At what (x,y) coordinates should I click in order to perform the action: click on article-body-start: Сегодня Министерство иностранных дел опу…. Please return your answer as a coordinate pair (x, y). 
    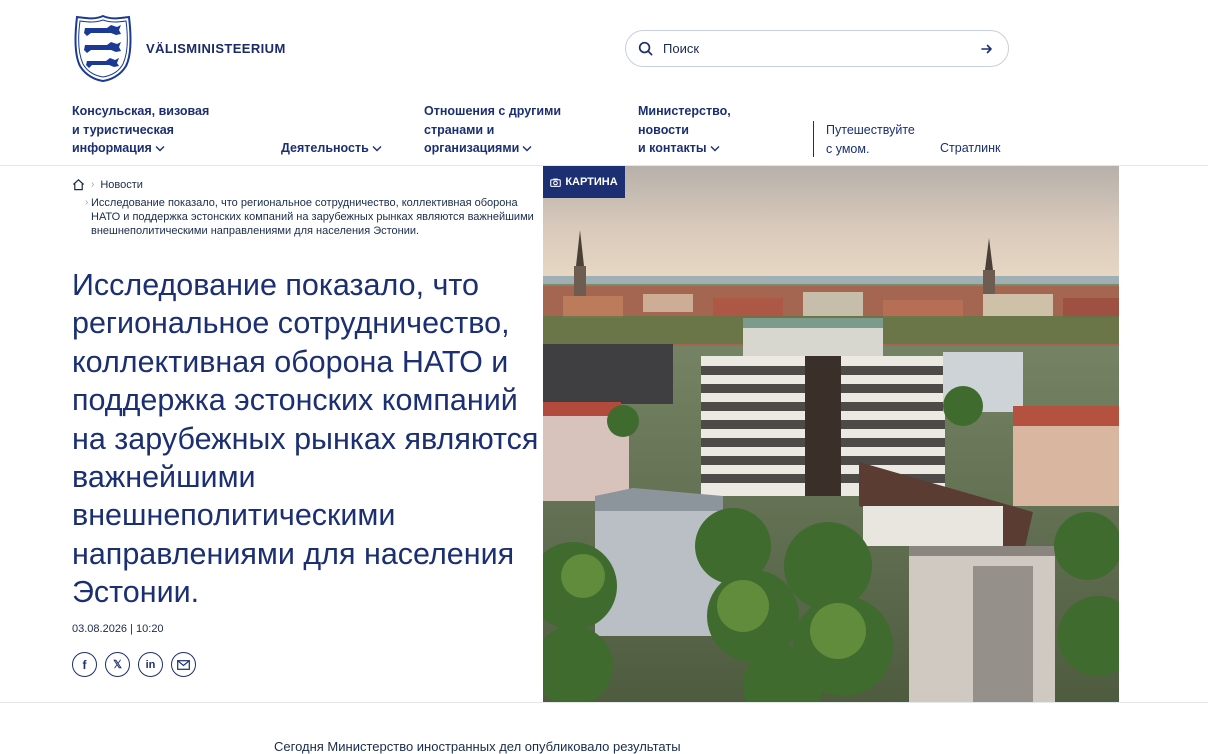
    Looking at the image, I should click on (477, 746).